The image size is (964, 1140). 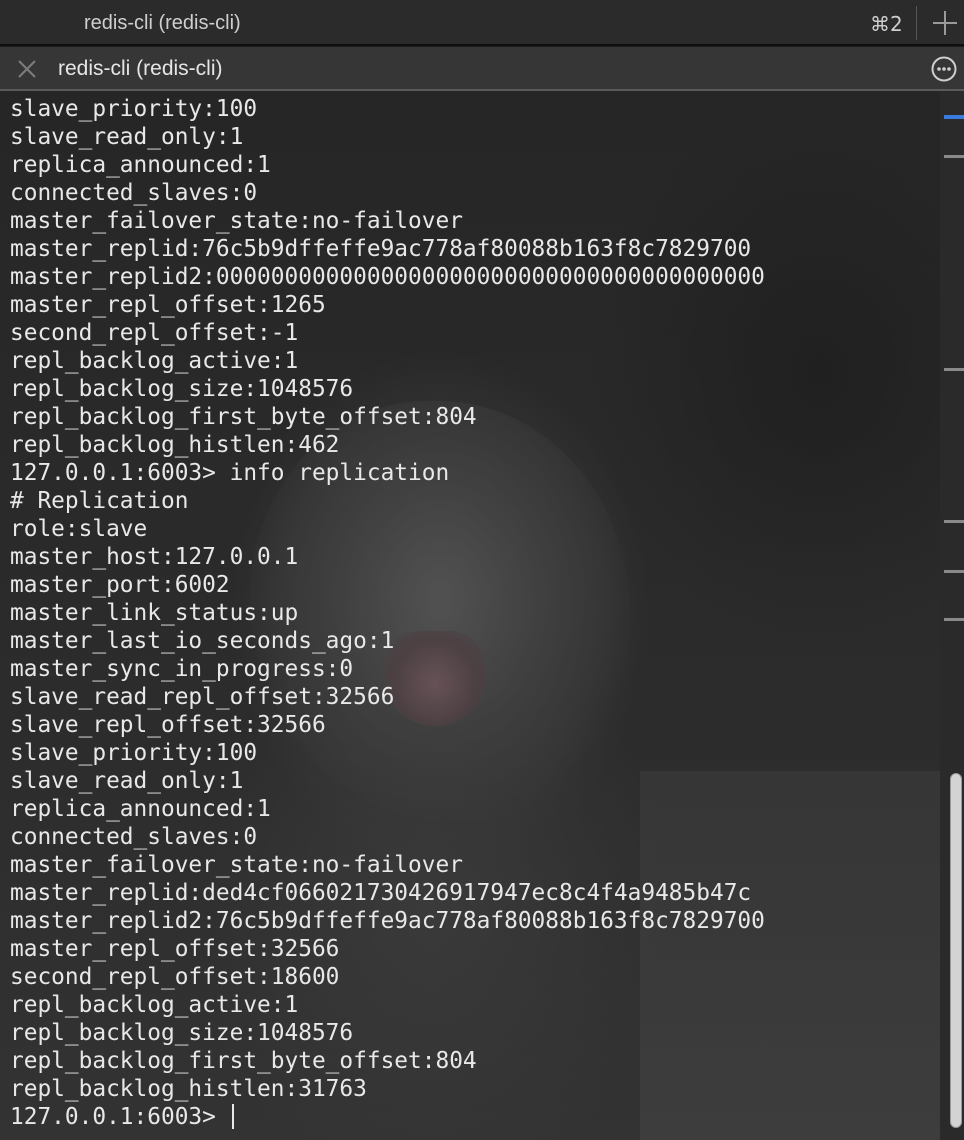 What do you see at coordinates (120, 1117) in the screenshot?
I see `terminal-prompt: 127.0.0.1:6003>` at bounding box center [120, 1117].